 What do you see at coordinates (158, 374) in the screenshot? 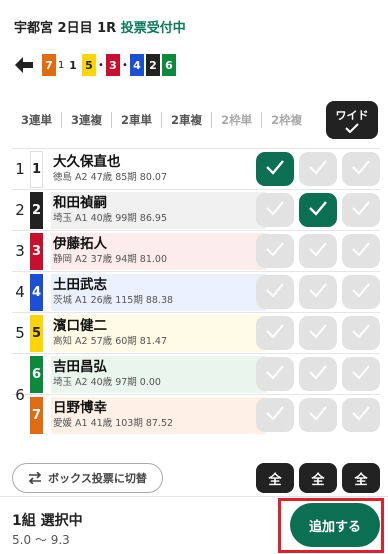
I see `rider-info: 吉田昌弘 埼玉 A2 40歳 97期 0.00` at bounding box center [158, 374].